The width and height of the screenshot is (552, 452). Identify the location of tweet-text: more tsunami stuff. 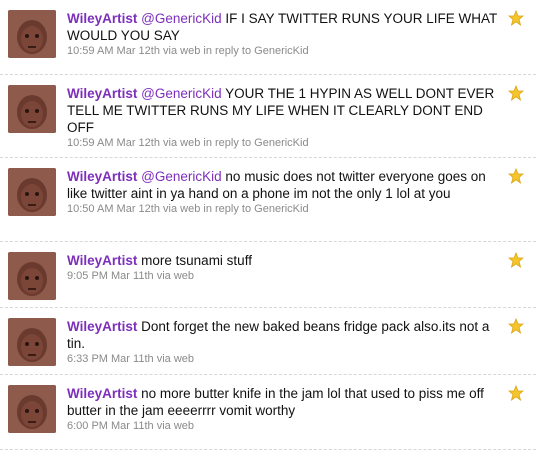
(194, 260).